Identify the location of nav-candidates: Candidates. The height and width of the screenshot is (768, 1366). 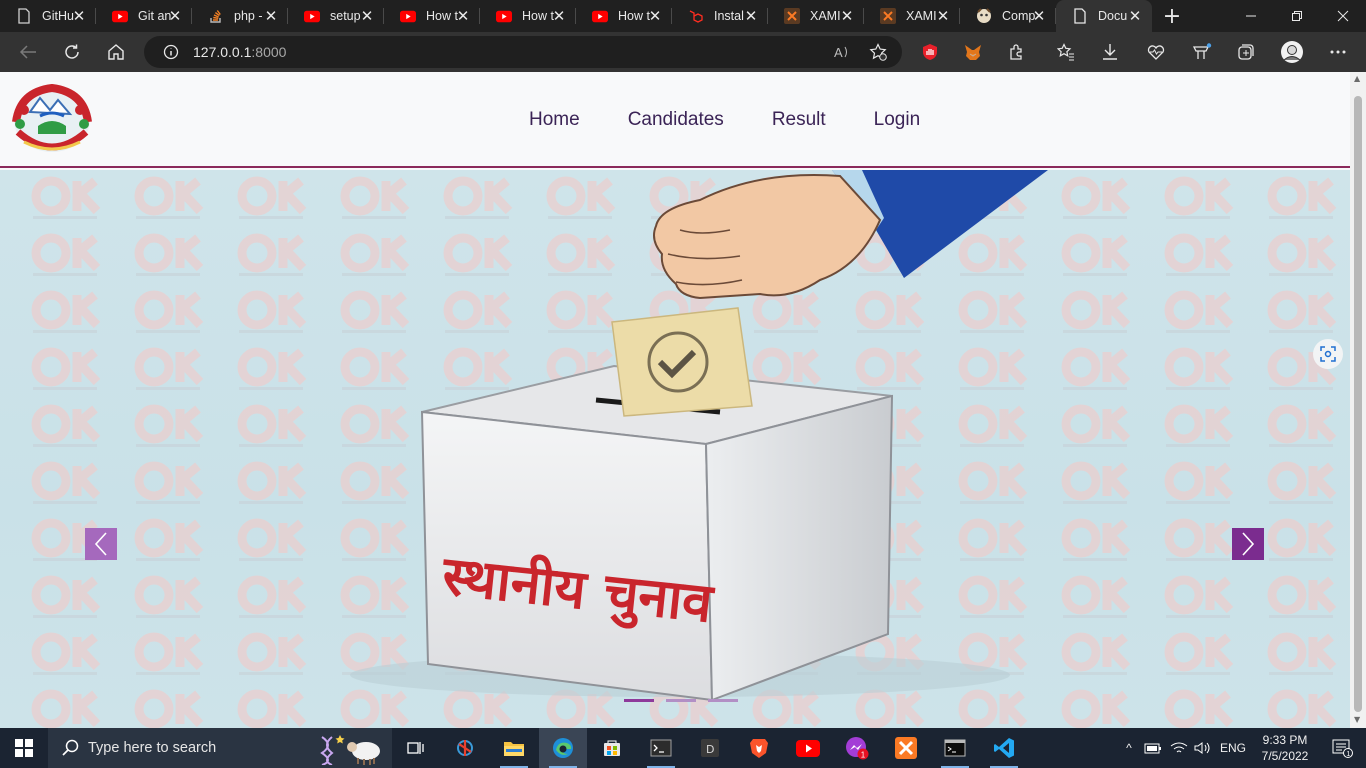
(676, 120).